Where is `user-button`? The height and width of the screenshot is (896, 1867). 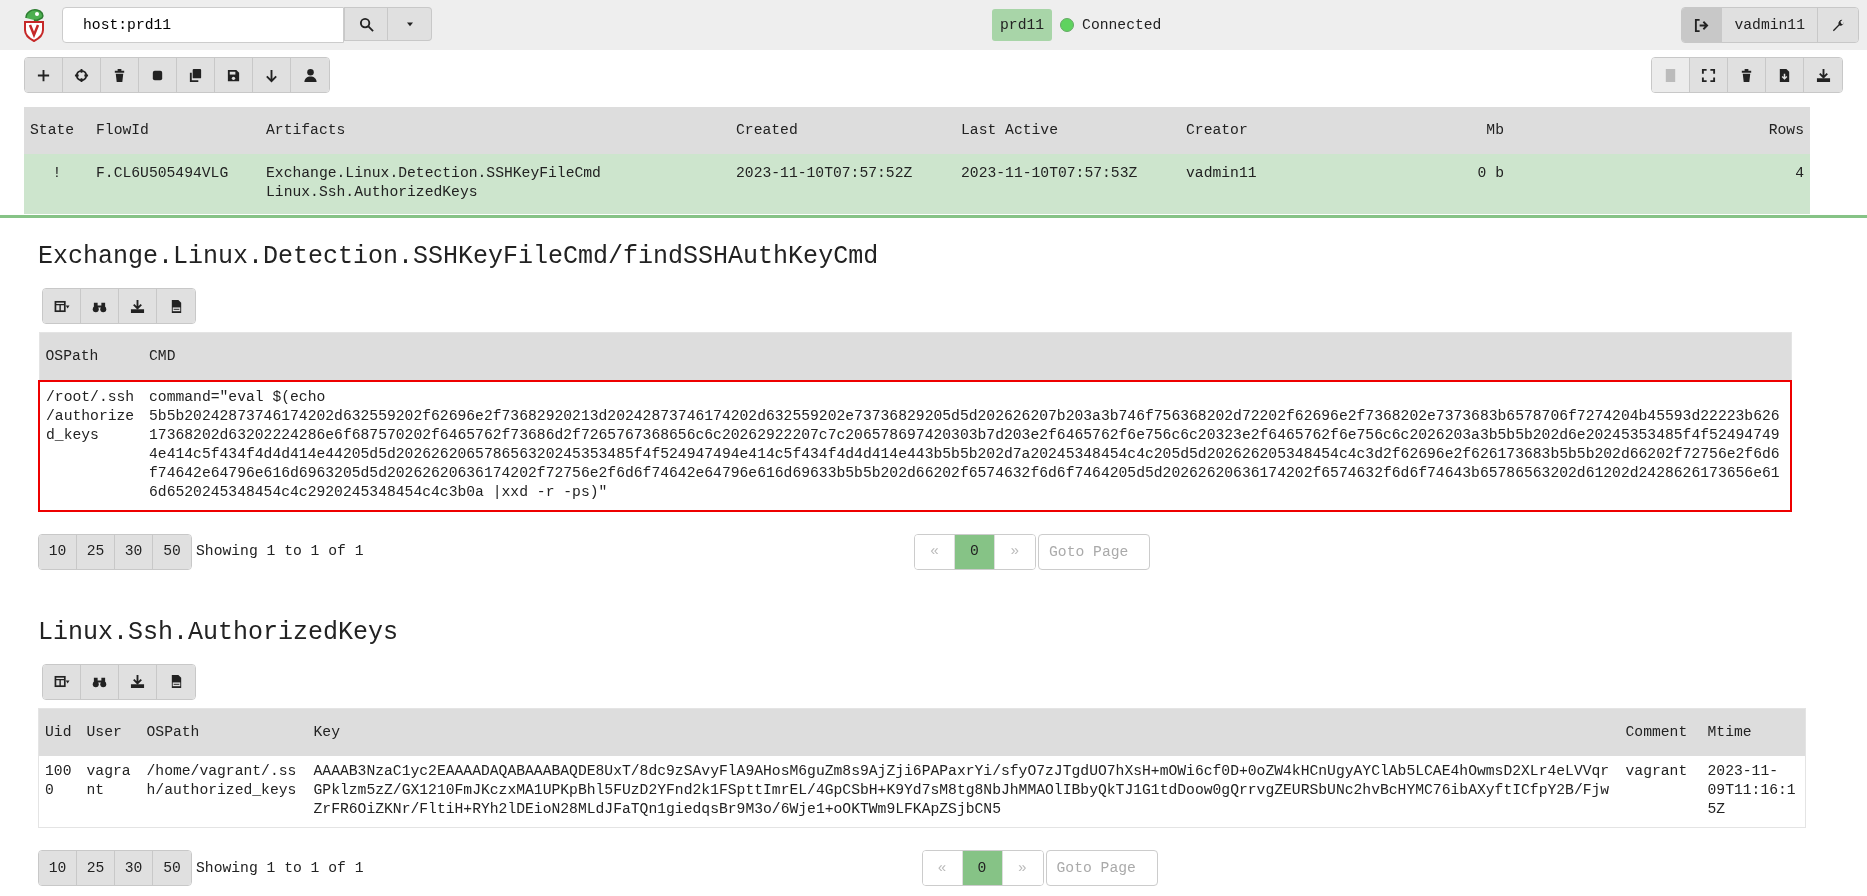
user-button is located at coordinates (310, 75).